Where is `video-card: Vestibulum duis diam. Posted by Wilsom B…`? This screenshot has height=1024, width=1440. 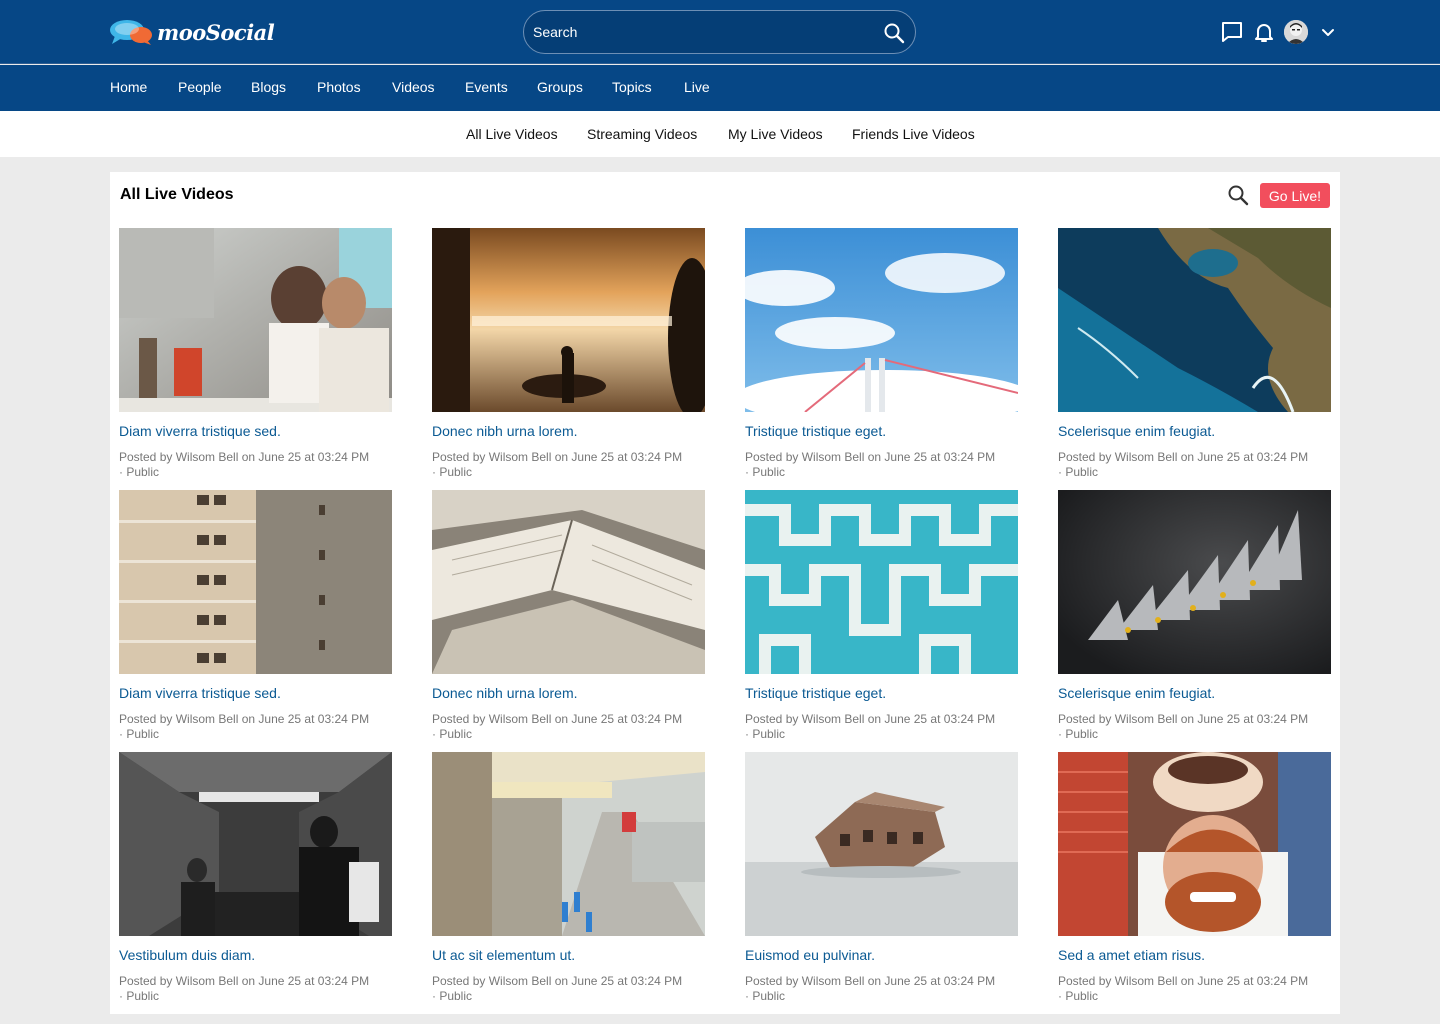 video-card: Vestibulum duis diam. Posted by Wilsom B… is located at coordinates (255, 878).